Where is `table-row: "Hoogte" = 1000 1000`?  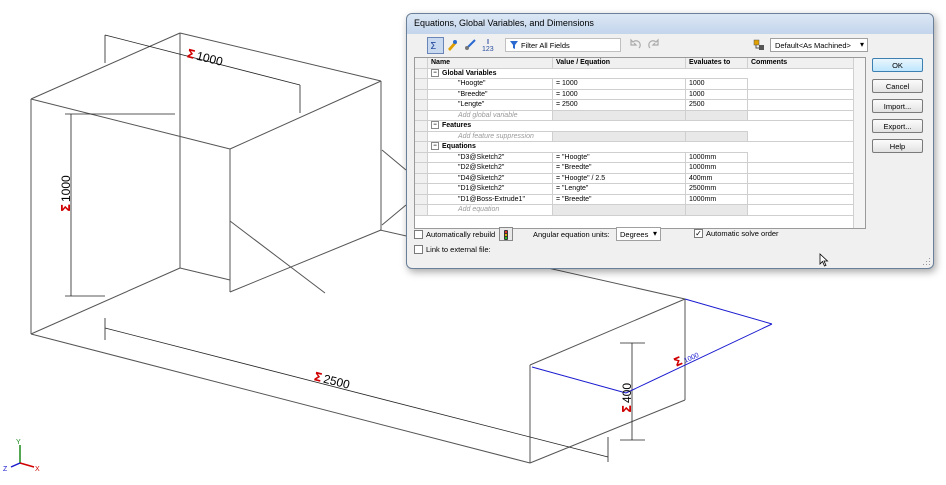
table-row: "Hoogte" = 1000 1000 is located at coordinates (640, 84).